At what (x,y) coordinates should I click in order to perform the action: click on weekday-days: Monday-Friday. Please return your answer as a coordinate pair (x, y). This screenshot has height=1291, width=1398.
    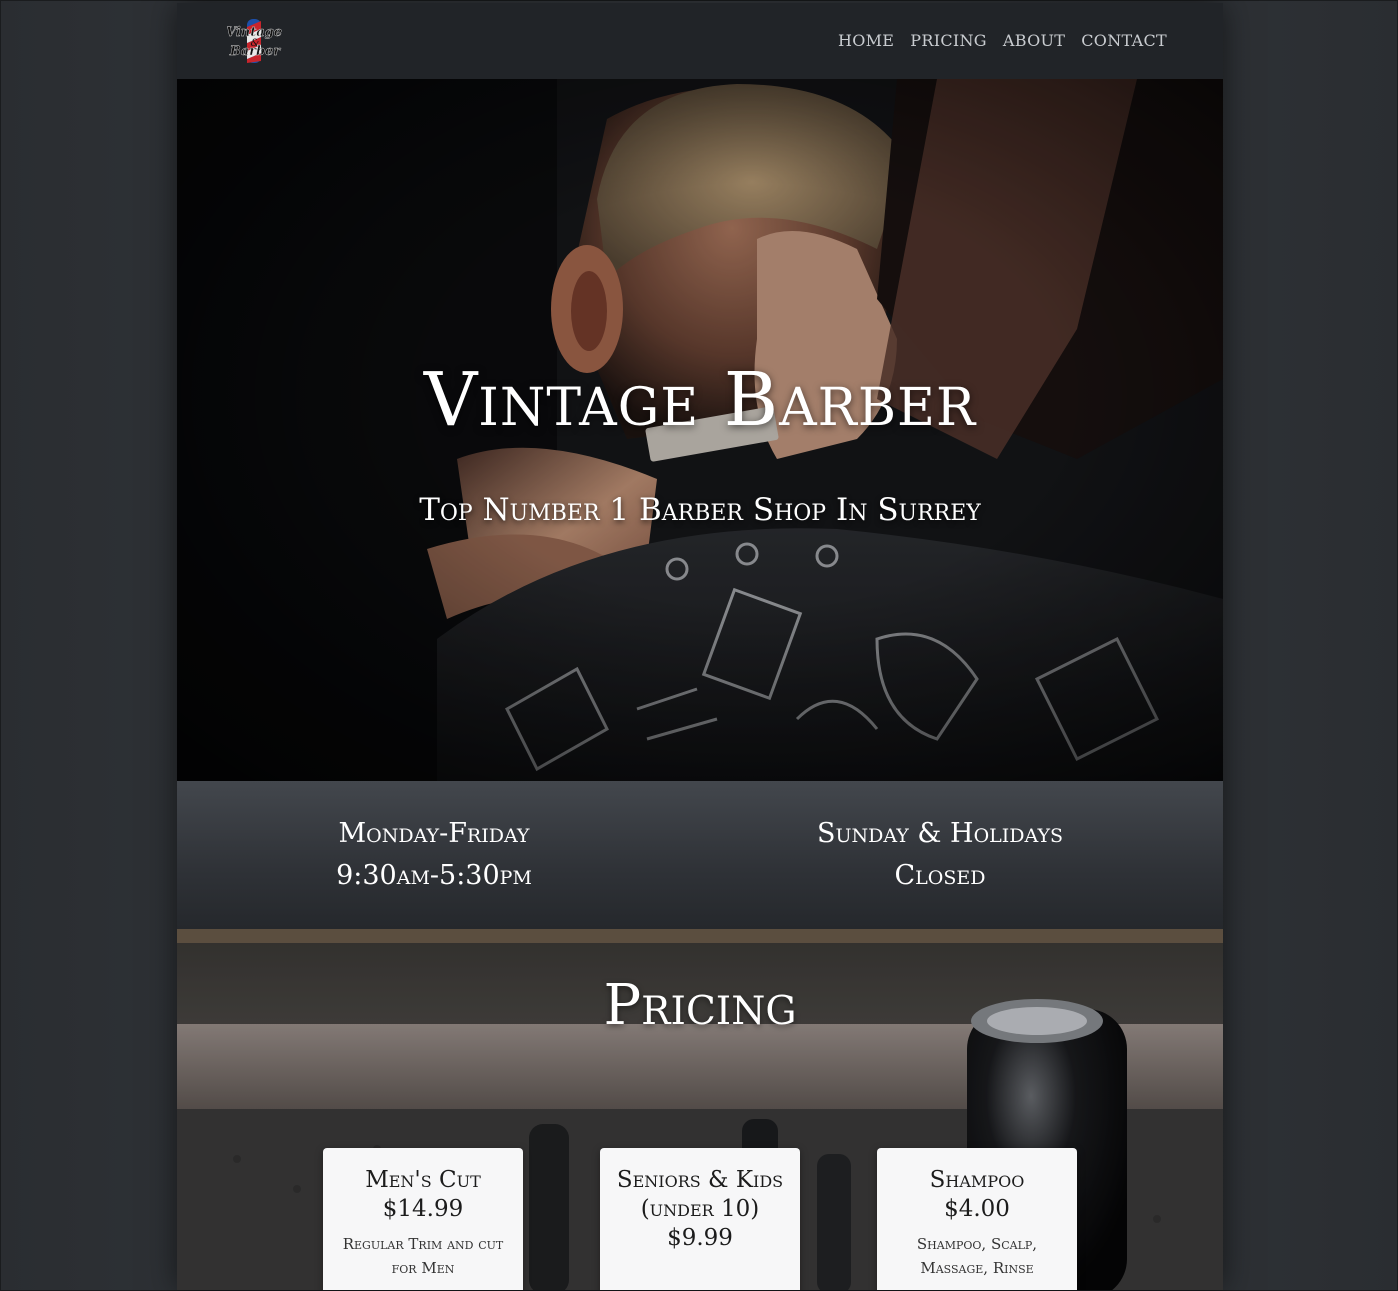
    Looking at the image, I should click on (434, 833).